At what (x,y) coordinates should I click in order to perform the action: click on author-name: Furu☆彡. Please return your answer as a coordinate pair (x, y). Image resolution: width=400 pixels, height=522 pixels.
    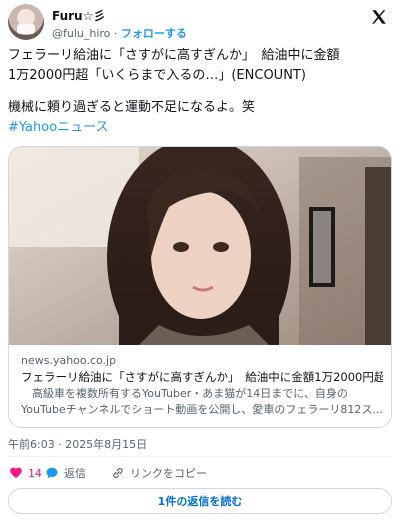
    Looking at the image, I should click on (78, 15).